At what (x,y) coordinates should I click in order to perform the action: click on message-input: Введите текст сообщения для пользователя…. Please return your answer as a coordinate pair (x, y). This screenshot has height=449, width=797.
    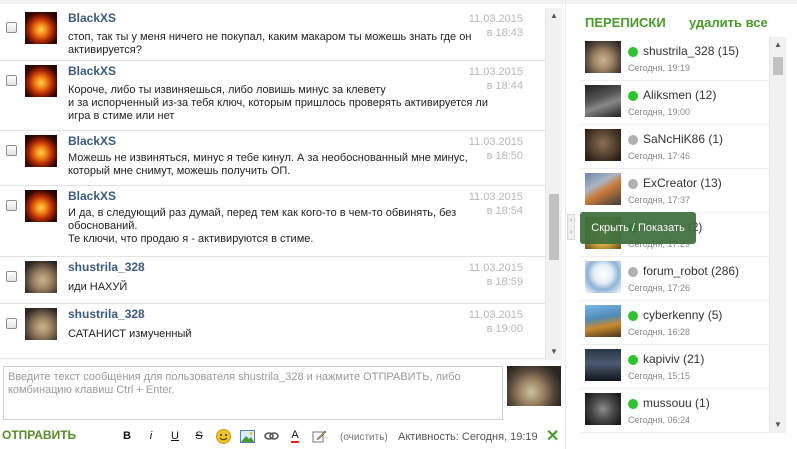
    Looking at the image, I should click on (253, 393).